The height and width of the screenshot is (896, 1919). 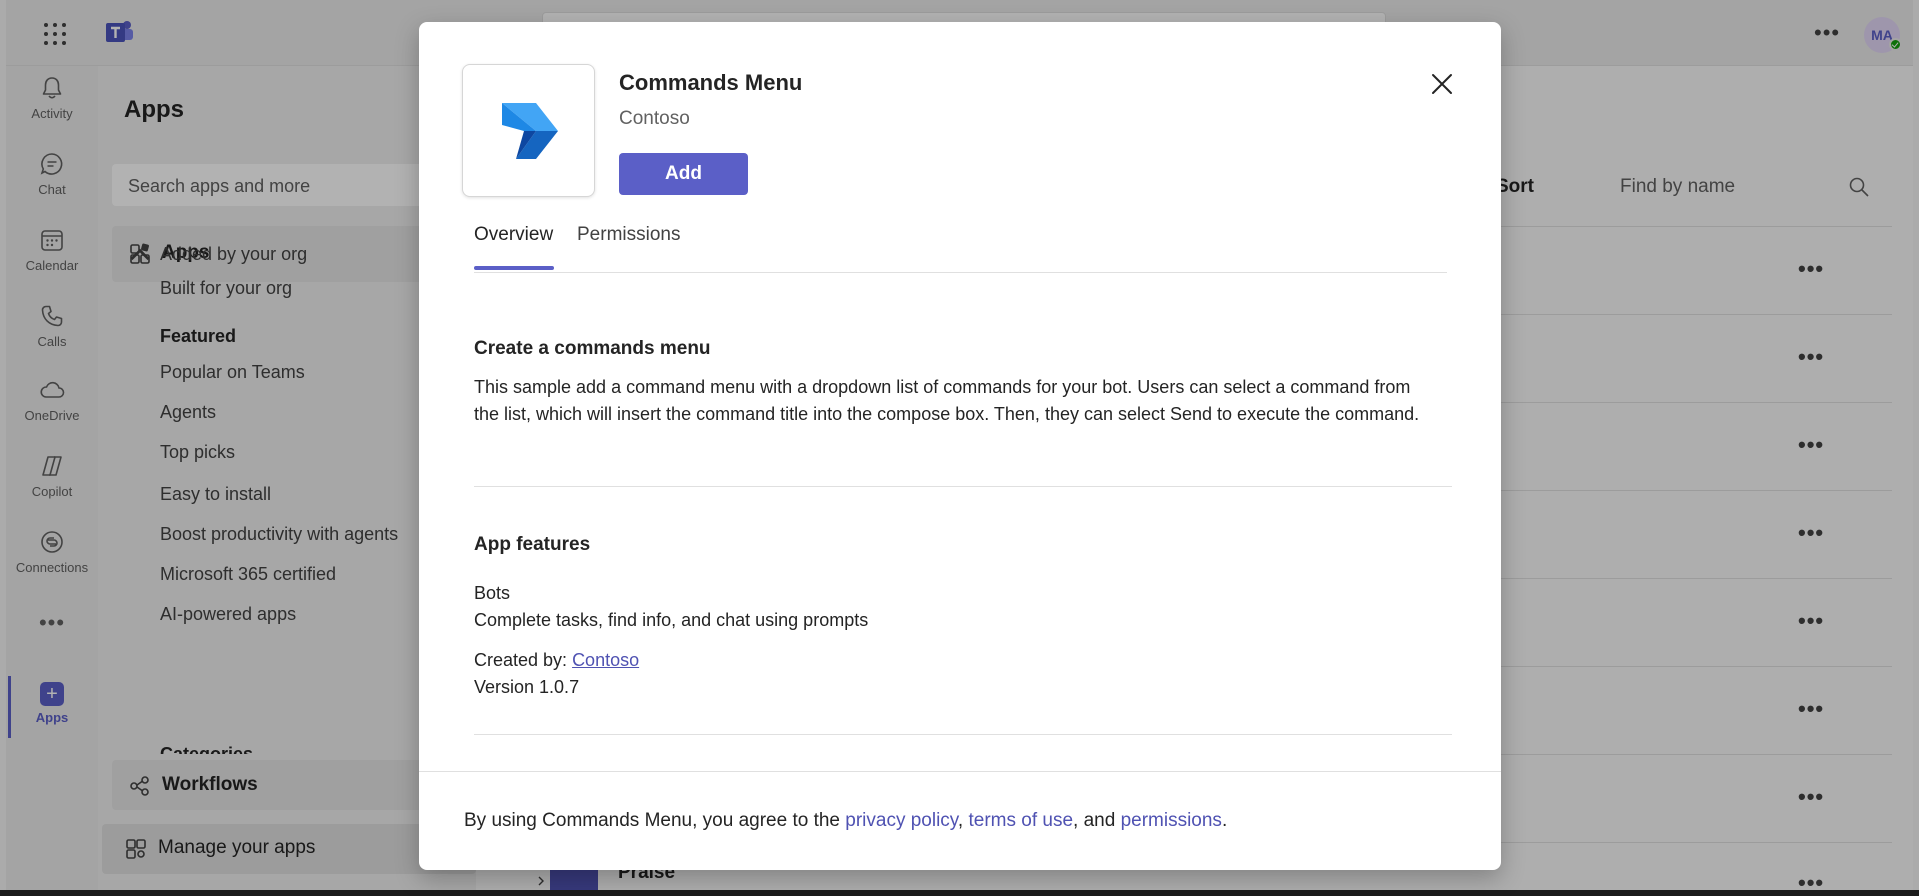 I want to click on commands-menu-logo-icon, so click(x=530, y=131).